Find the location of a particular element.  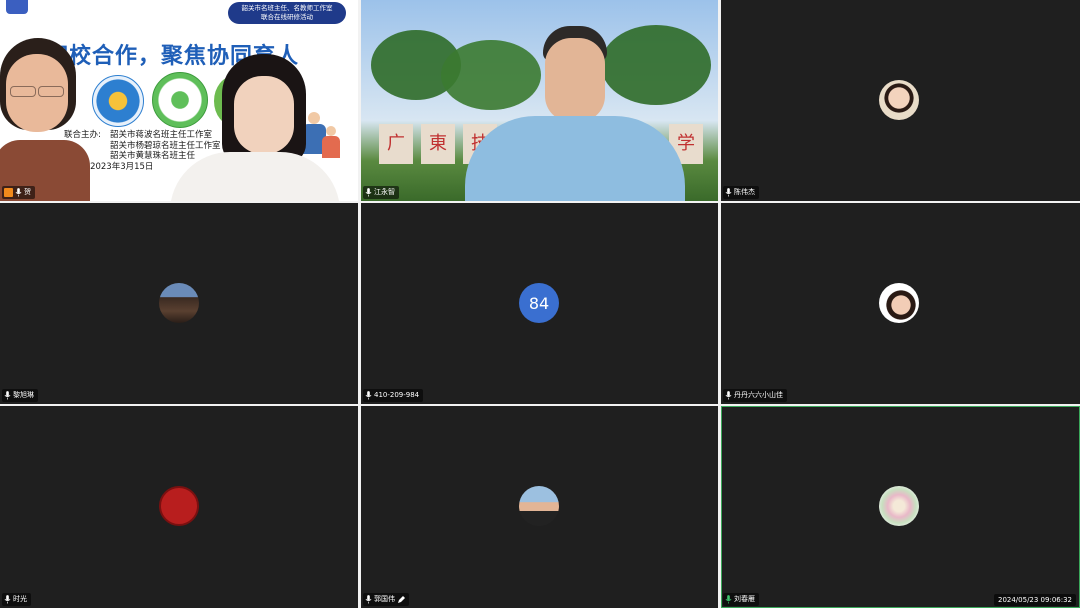

participant-name-tag: 江永智 is located at coordinates (381, 192).